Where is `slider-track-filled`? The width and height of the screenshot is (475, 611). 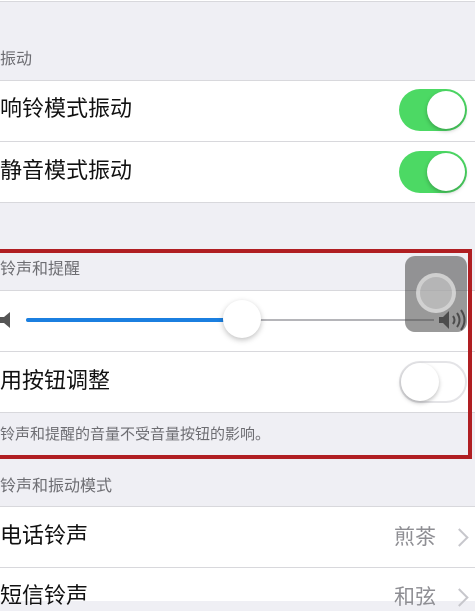 slider-track-filled is located at coordinates (134, 320).